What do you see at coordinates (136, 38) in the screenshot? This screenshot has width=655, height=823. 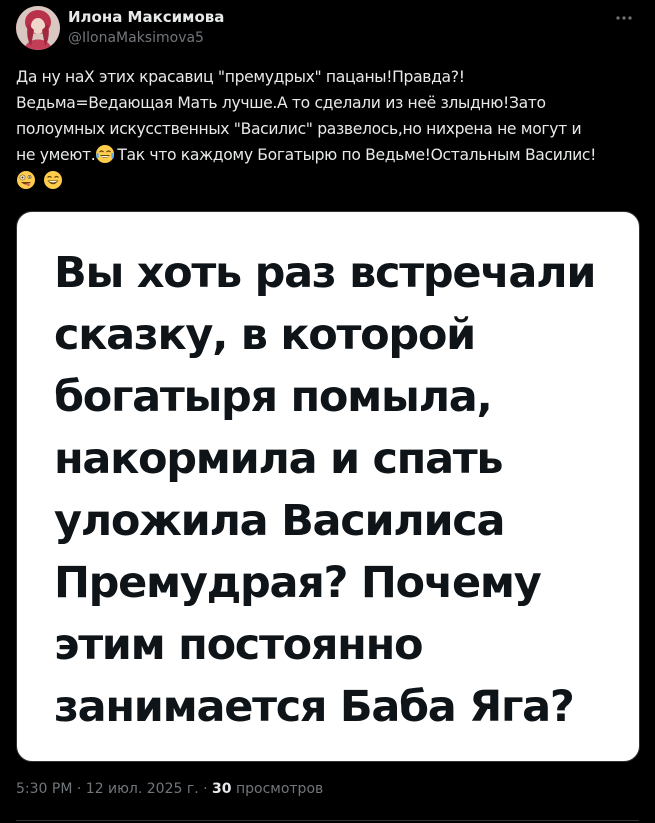 I see `author-handle: @IlonaMaksimova5` at bounding box center [136, 38].